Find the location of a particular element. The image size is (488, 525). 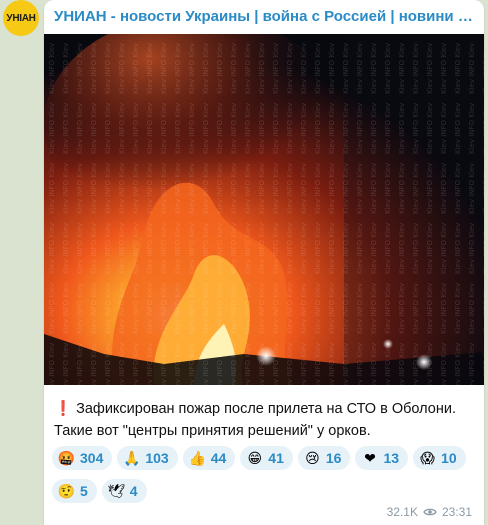

reaction-button: 🙏 103 is located at coordinates (147, 458).